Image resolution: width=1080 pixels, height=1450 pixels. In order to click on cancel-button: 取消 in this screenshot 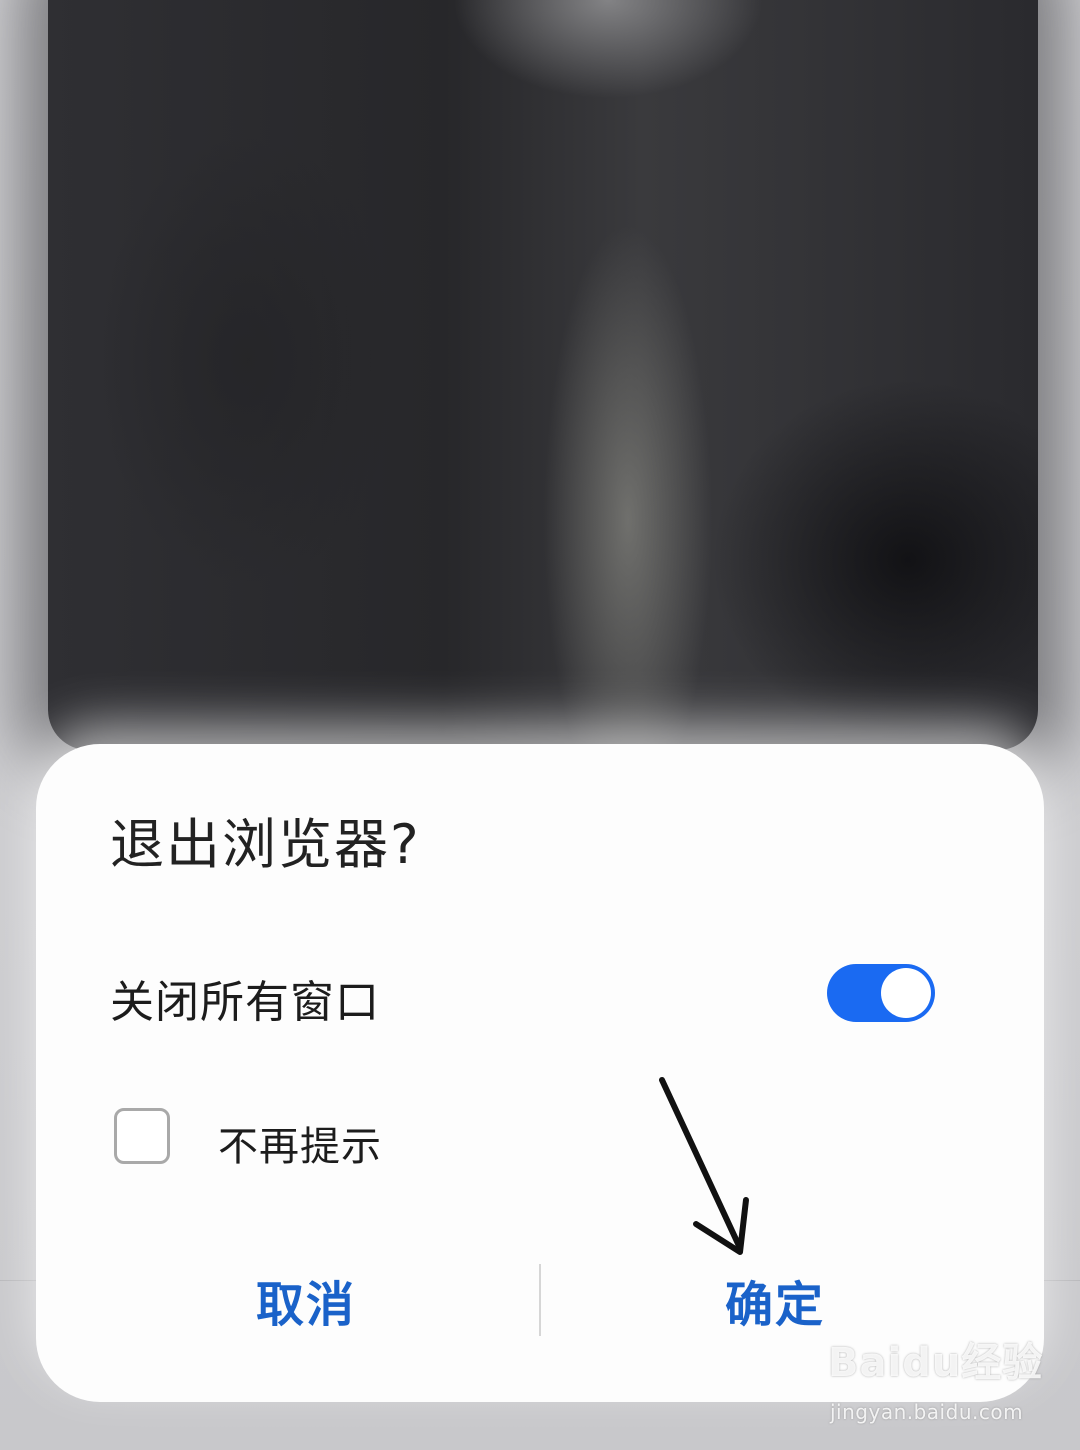, I will do `click(306, 1305)`.